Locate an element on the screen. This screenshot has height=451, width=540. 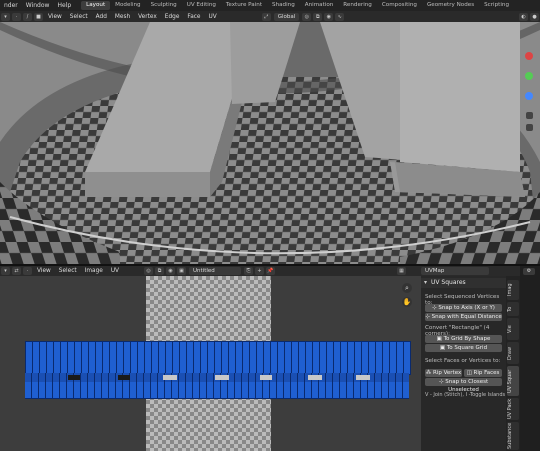
snap-equal-button: ⊹ Snap with Equal Distance is located at coordinates (463, 317).